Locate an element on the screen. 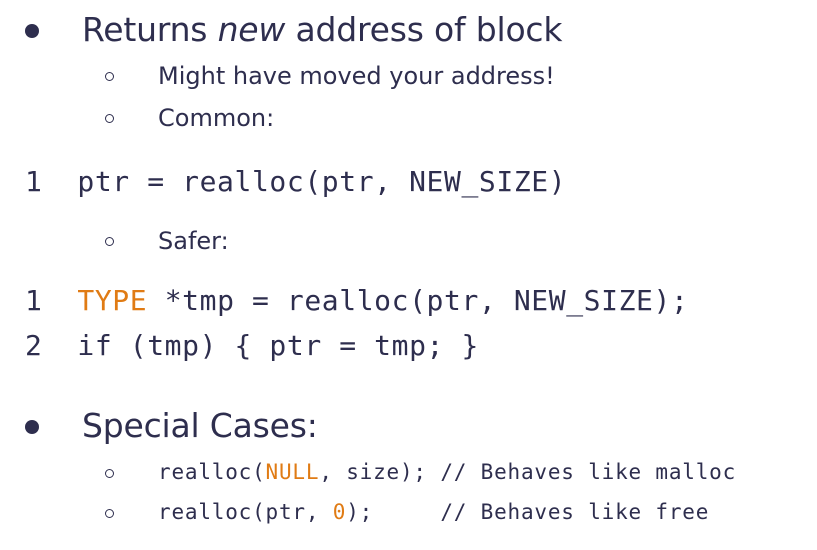  code-text: ); // Behaves like free is located at coordinates (528, 512).